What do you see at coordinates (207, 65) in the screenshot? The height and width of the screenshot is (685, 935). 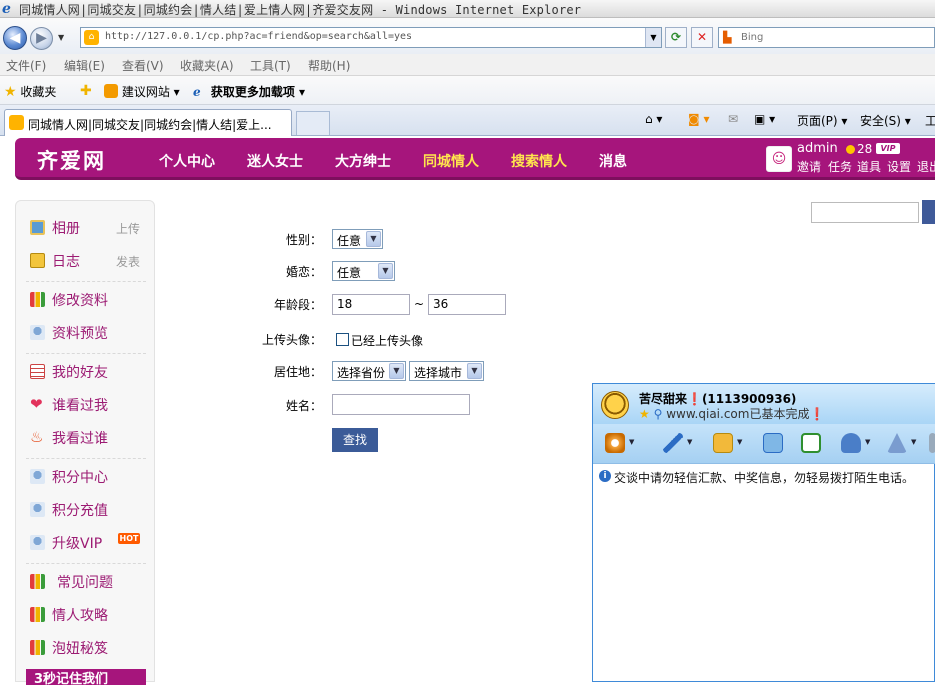 I see `menu-favorites: 收藏夹(A)` at bounding box center [207, 65].